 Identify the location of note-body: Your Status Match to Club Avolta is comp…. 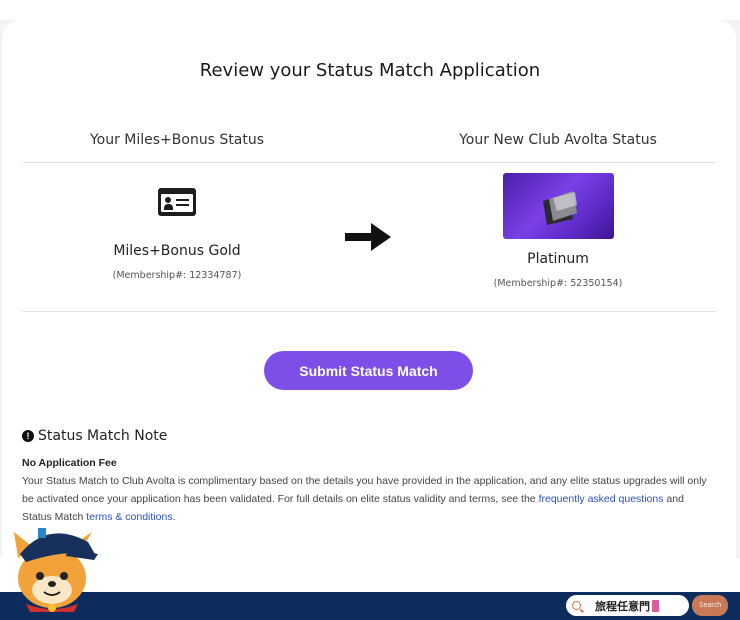
(369, 499).